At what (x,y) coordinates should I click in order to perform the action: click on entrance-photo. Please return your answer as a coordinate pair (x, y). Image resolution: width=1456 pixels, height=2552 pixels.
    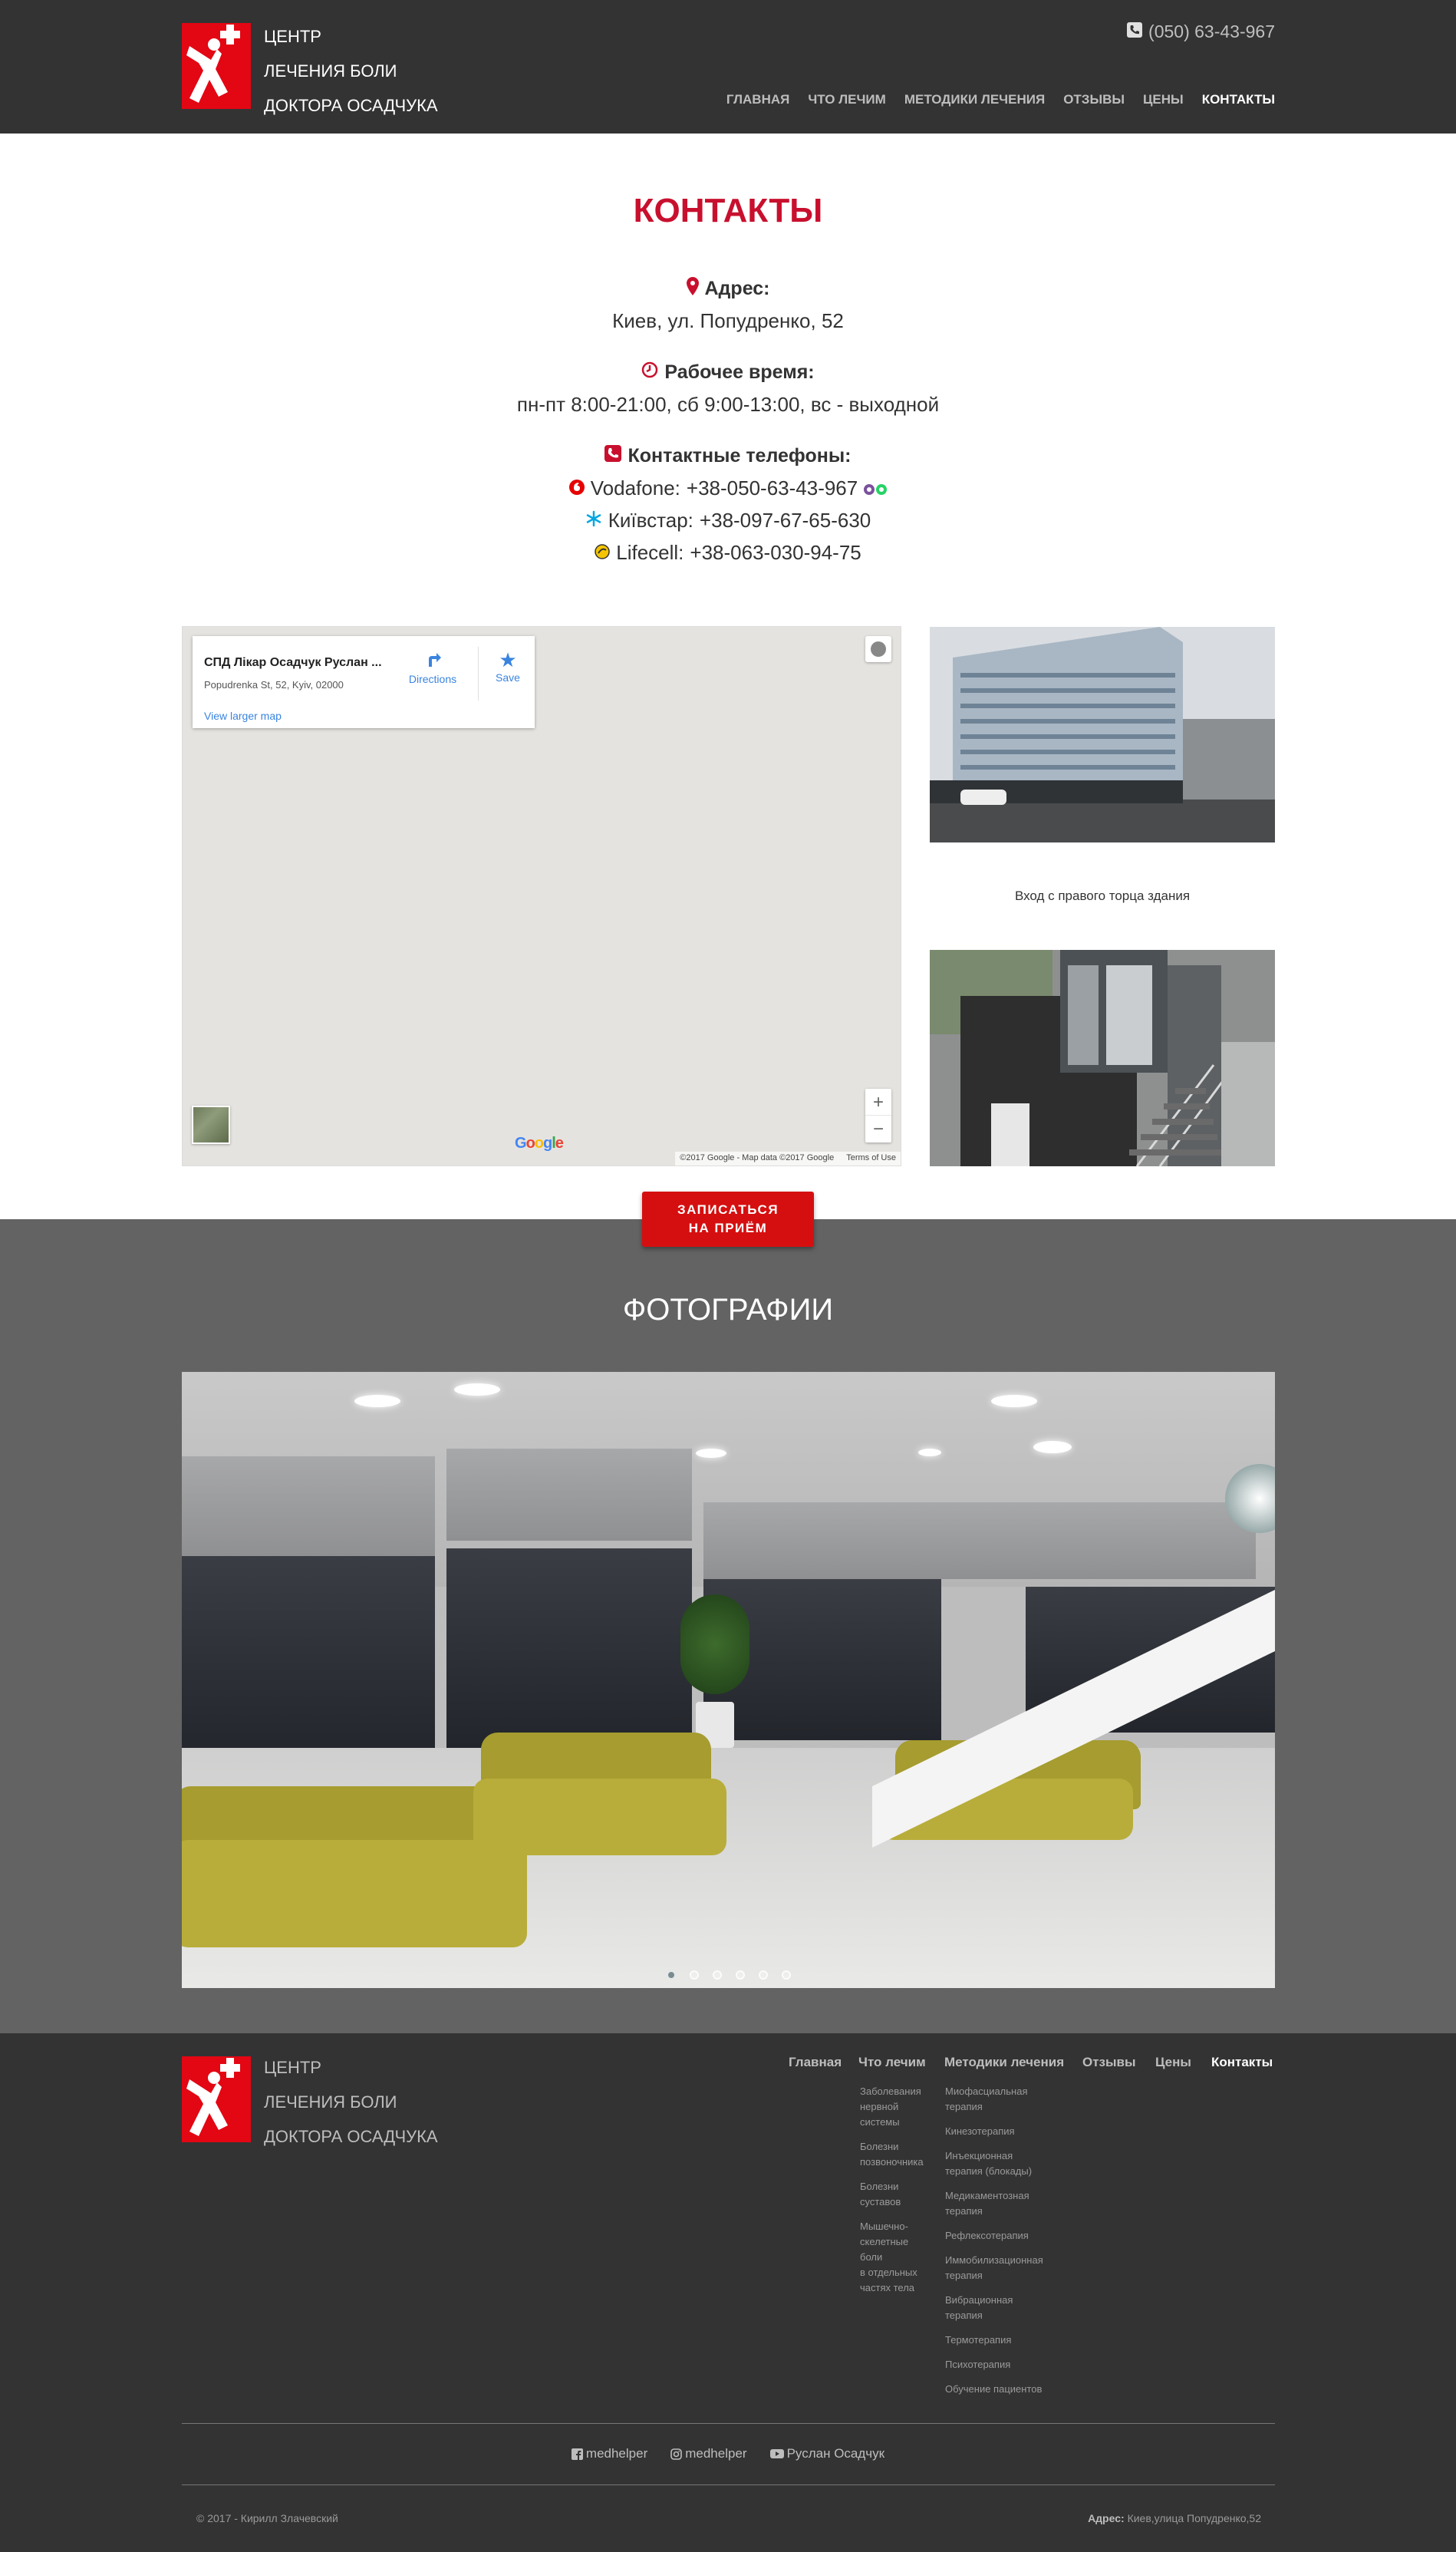
    Looking at the image, I should click on (1102, 1058).